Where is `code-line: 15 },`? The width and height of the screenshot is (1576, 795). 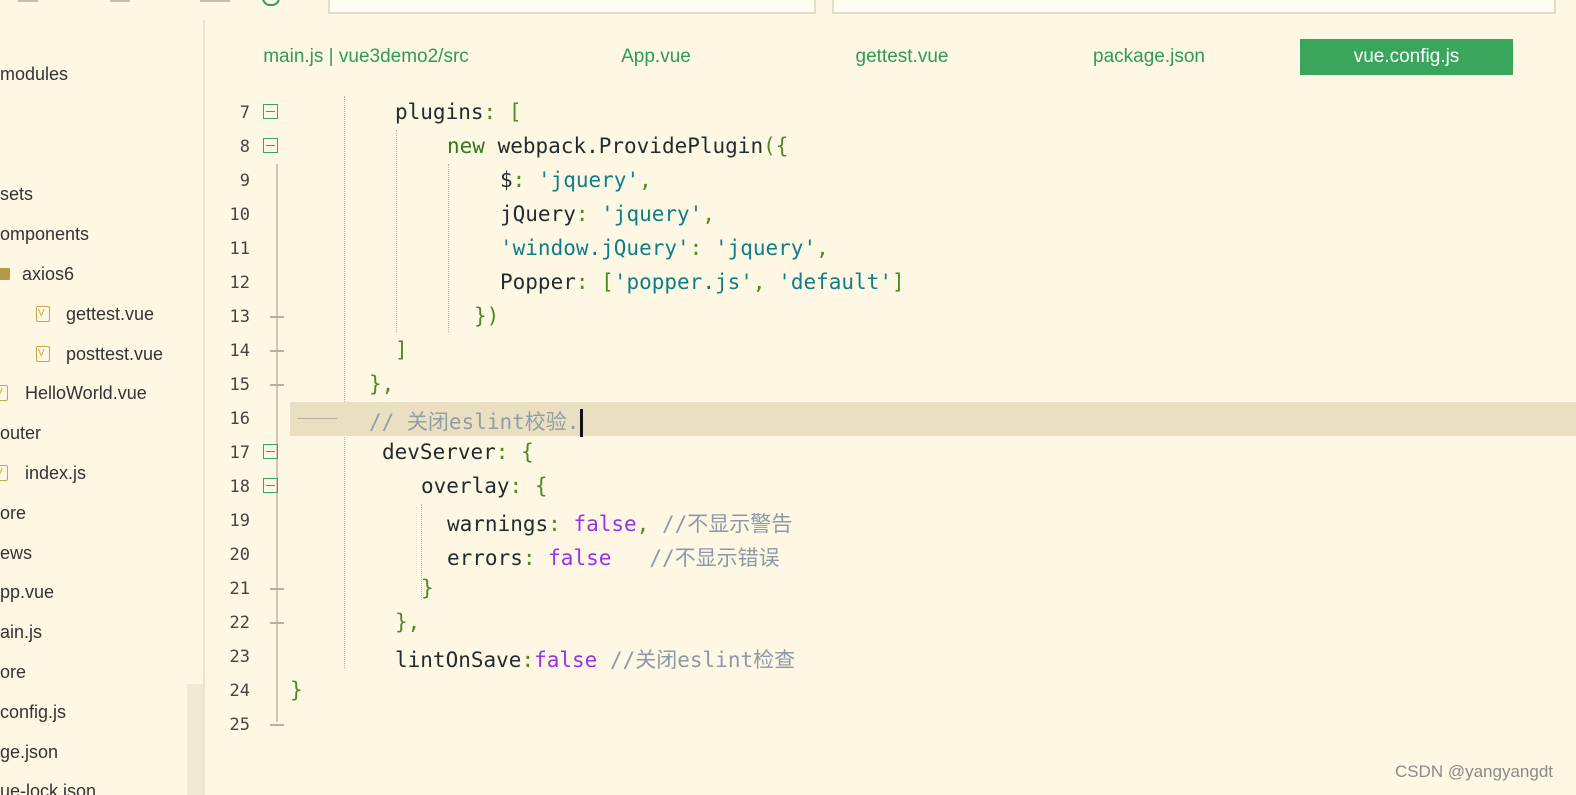
code-line: 15 }, is located at coordinates (890, 385).